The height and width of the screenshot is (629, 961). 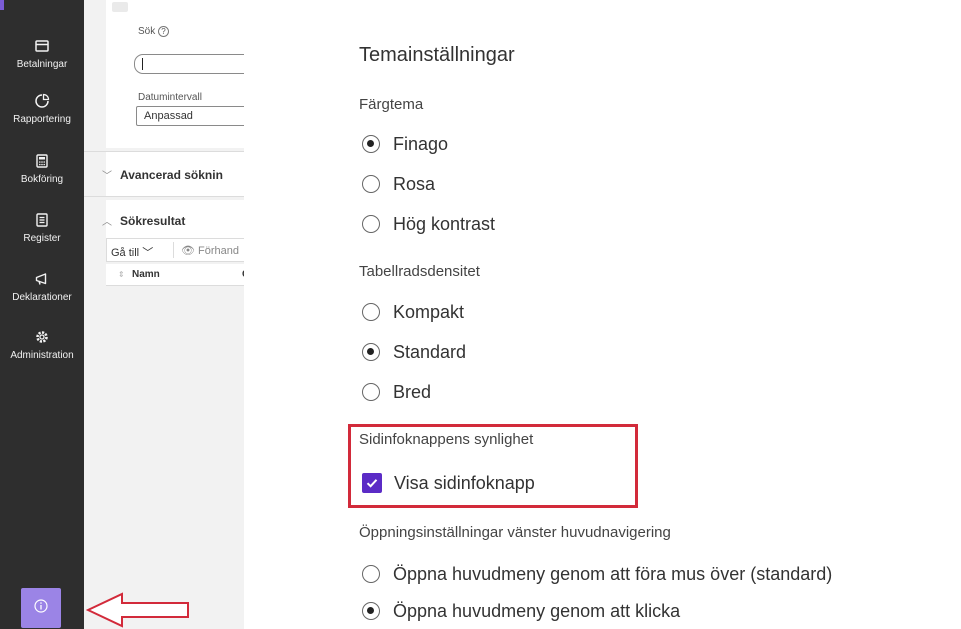 I want to click on radio-option-click-open: Öppna huvudmeny genom att klicka, so click(x=521, y=611).